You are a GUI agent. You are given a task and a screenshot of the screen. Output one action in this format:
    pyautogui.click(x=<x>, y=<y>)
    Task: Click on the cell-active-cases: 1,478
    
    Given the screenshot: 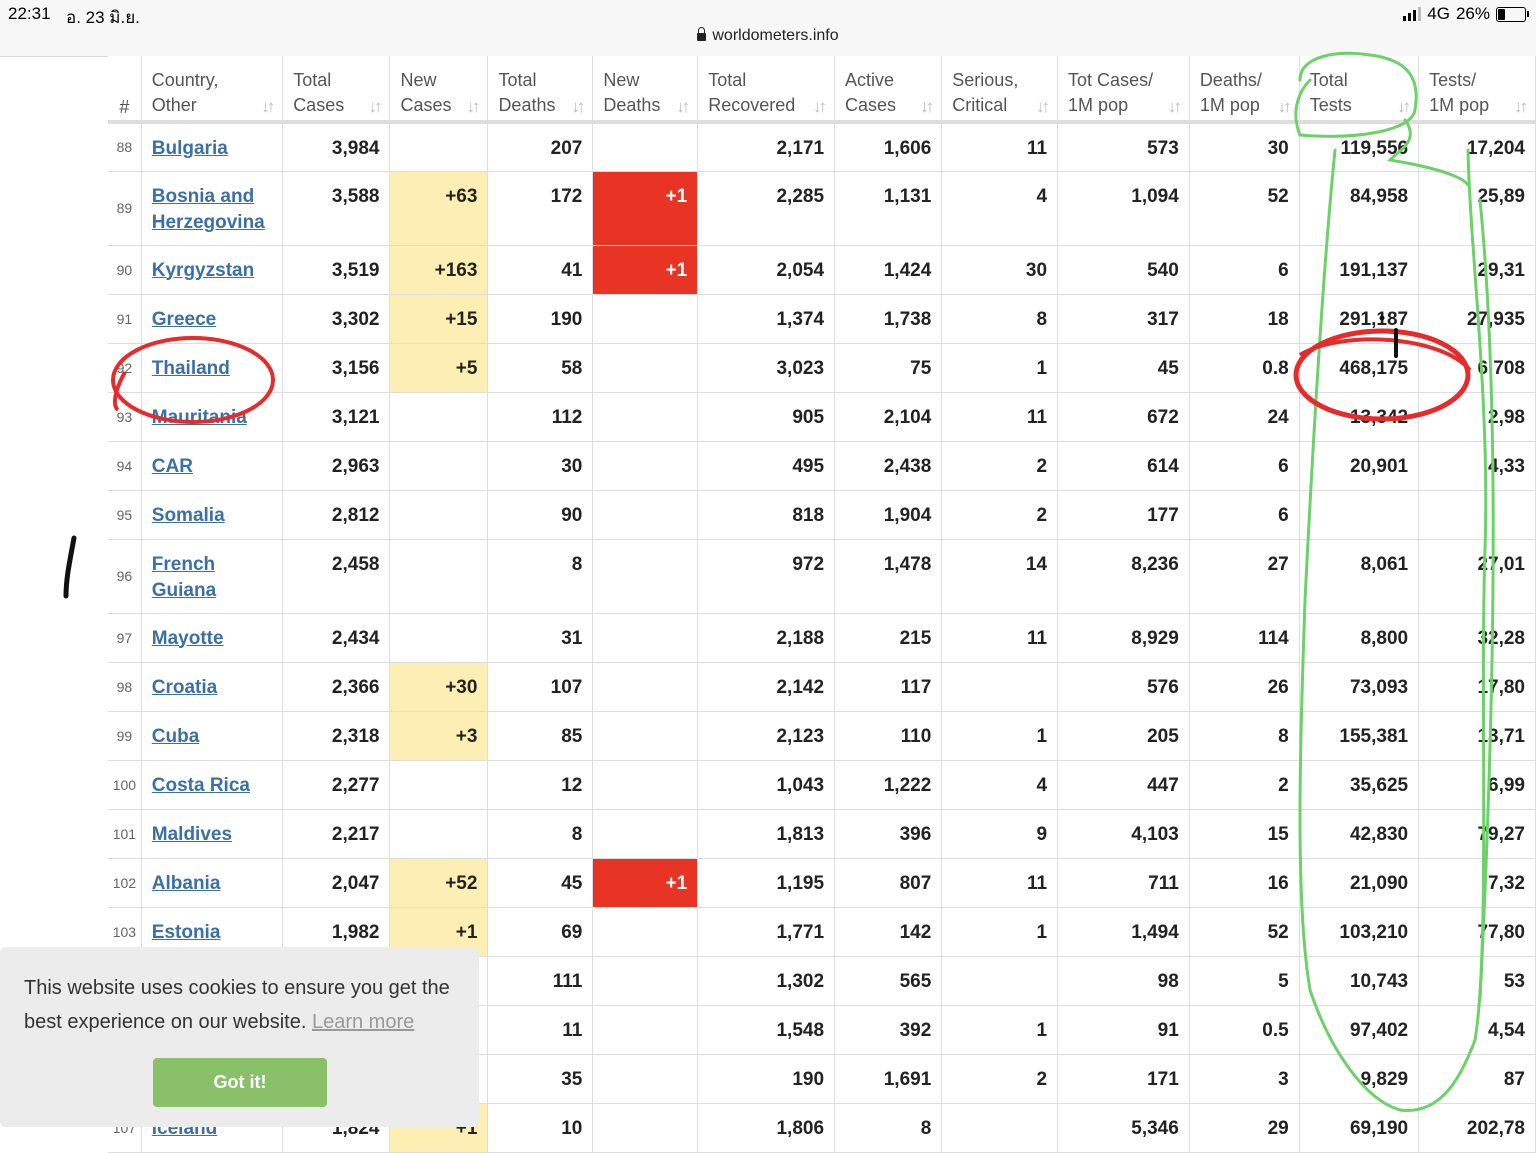 What is the action you would take?
    pyautogui.click(x=888, y=576)
    